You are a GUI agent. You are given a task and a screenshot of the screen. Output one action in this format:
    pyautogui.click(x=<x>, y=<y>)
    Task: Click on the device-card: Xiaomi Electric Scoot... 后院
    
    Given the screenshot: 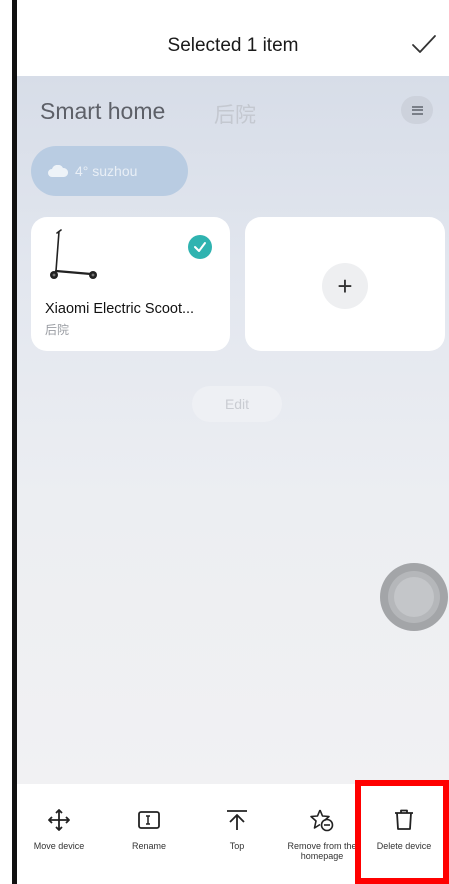 What is the action you would take?
    pyautogui.click(x=130, y=284)
    